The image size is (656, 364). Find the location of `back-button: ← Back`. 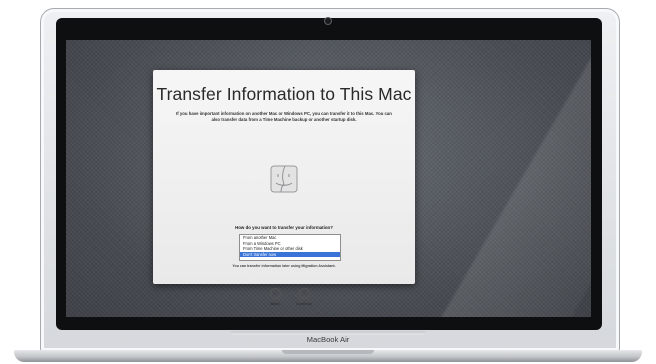

back-button: ← Back is located at coordinates (275, 297).